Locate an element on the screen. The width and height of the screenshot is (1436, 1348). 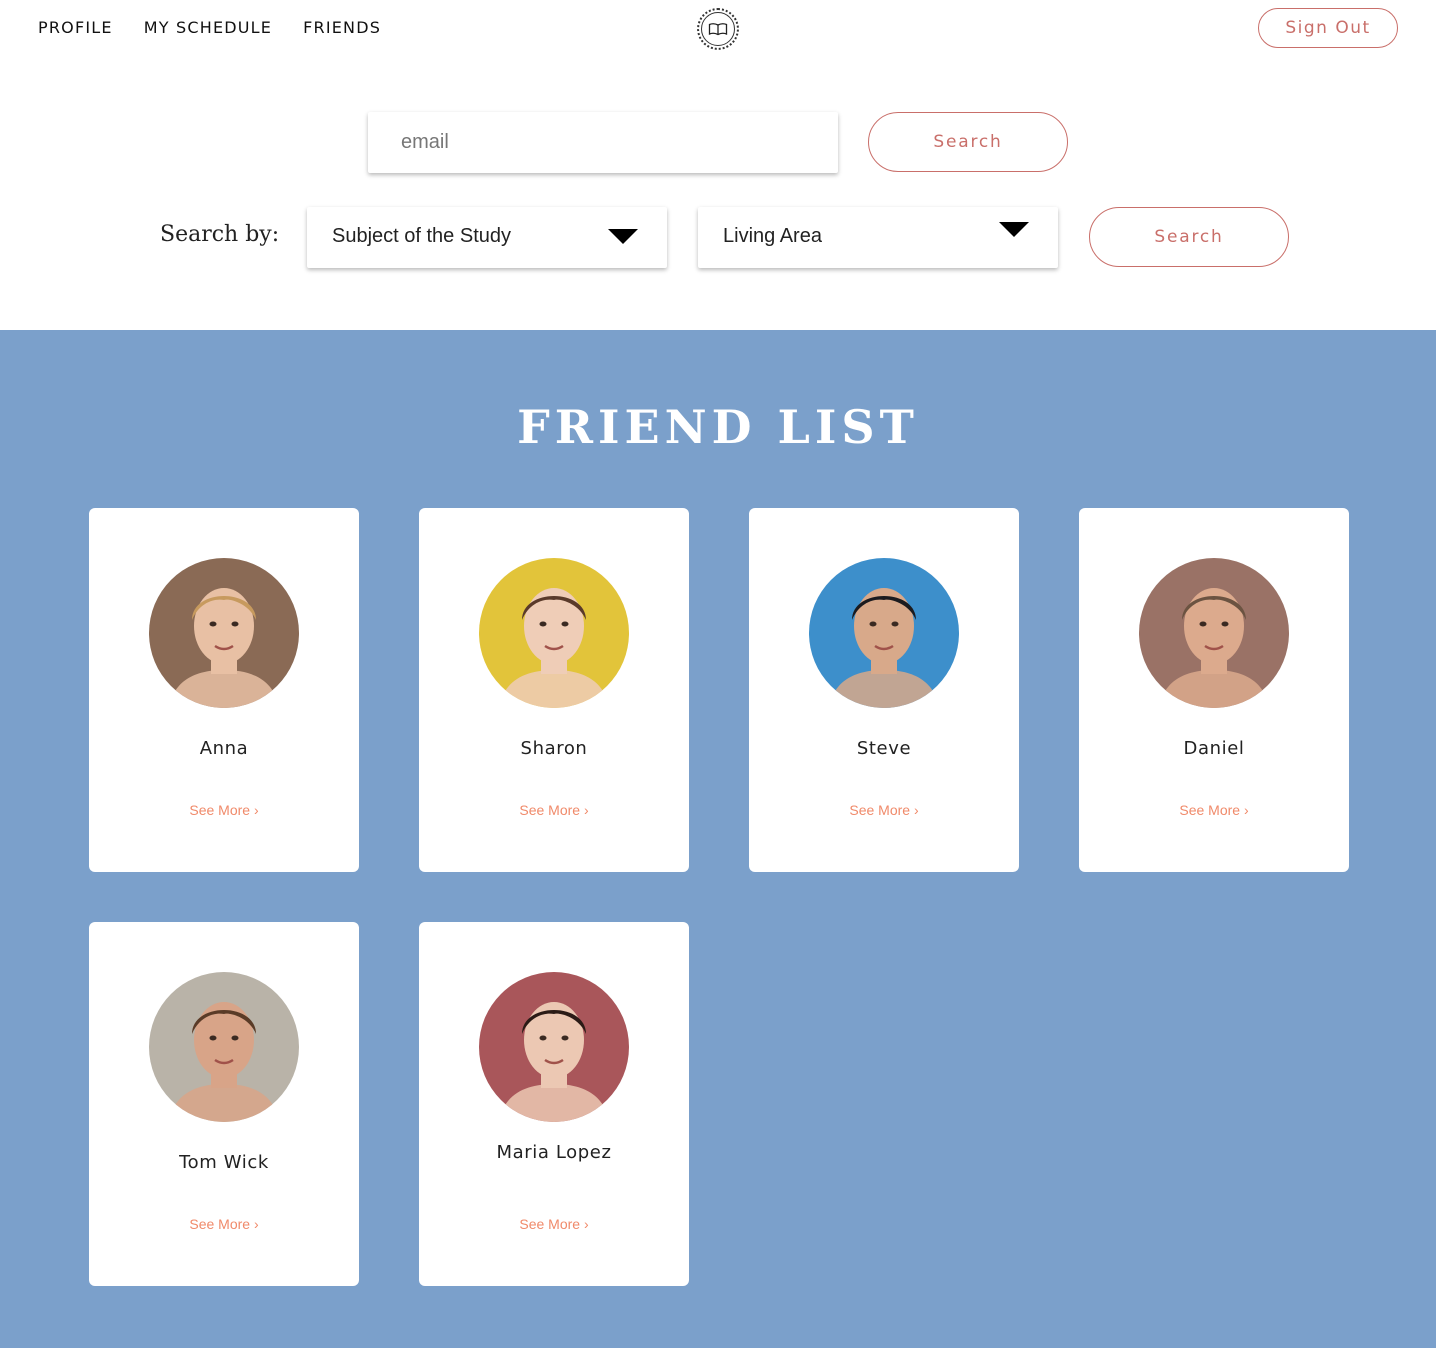
friend-name: Sharon is located at coordinates (554, 748).